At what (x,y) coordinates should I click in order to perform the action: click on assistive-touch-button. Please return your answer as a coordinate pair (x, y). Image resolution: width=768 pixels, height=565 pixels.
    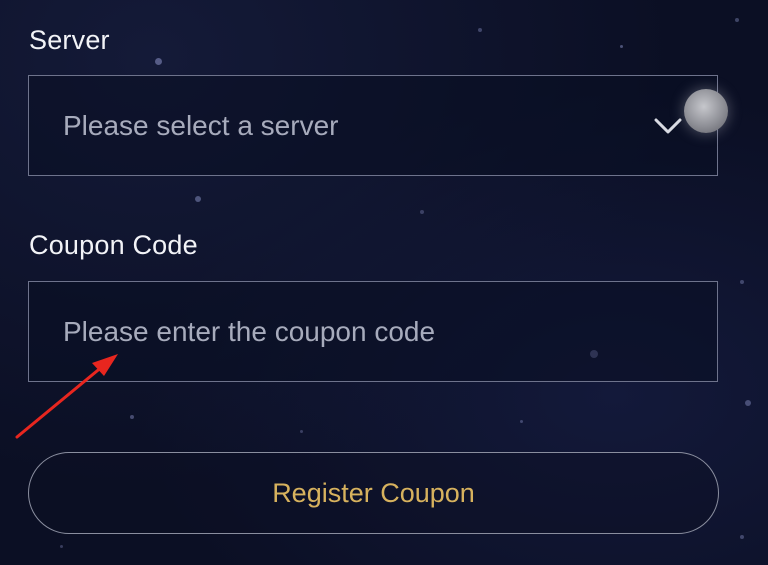
    Looking at the image, I should click on (706, 111).